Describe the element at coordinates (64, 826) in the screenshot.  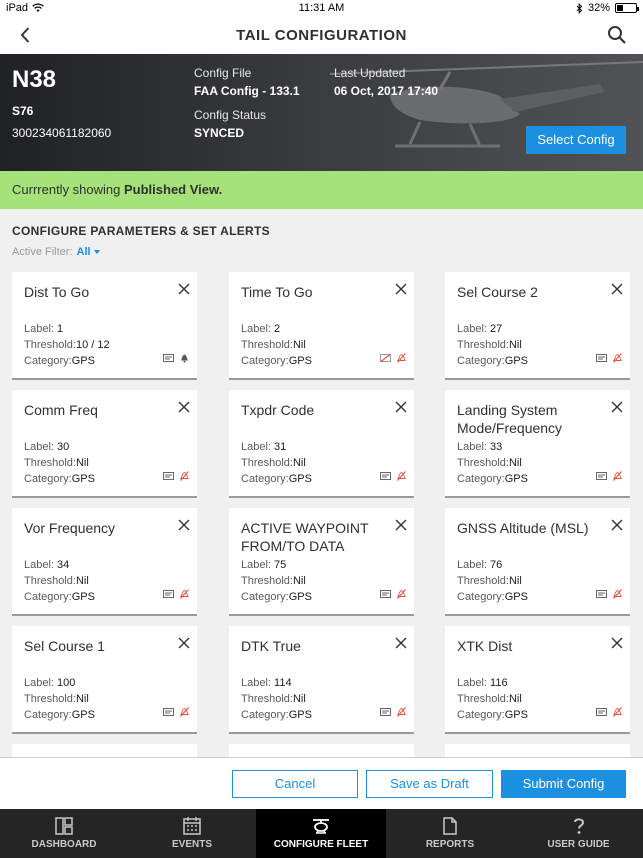
I see `dashboard-icon` at that location.